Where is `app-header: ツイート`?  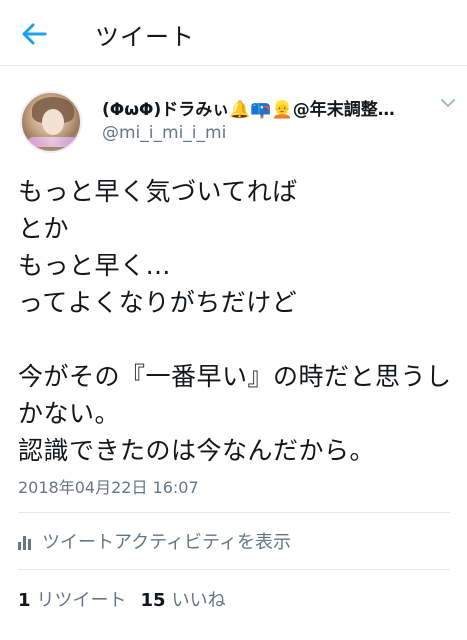
app-header: ツイート is located at coordinates (233, 33).